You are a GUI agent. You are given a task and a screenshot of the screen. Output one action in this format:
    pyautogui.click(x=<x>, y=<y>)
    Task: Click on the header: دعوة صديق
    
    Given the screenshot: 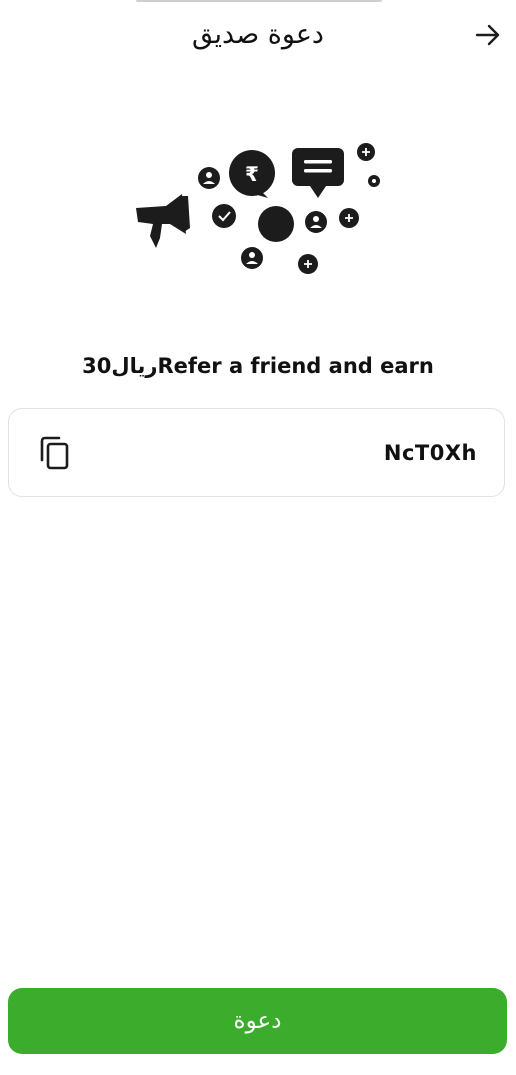 What is the action you would take?
    pyautogui.click(x=258, y=36)
    